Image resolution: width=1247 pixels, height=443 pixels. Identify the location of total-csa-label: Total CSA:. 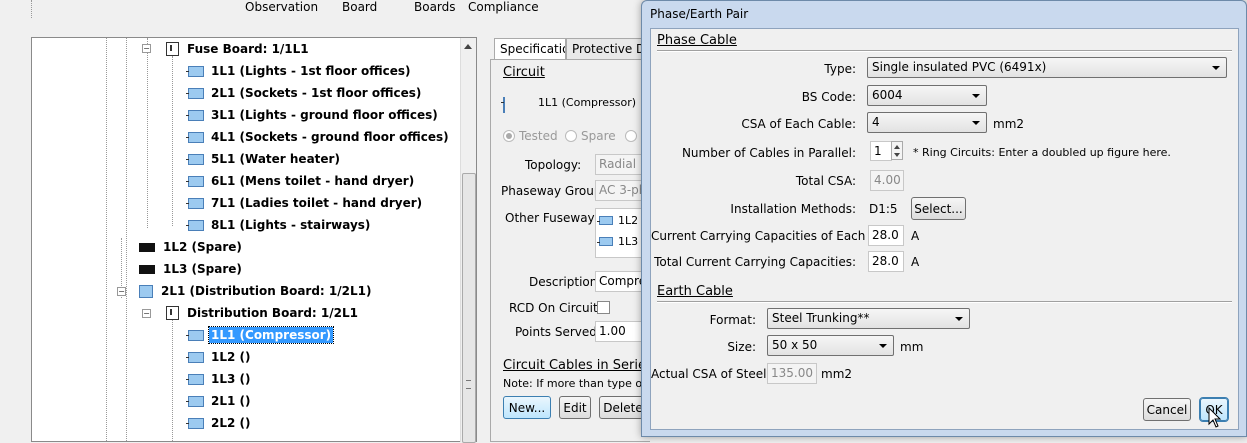
(825, 181).